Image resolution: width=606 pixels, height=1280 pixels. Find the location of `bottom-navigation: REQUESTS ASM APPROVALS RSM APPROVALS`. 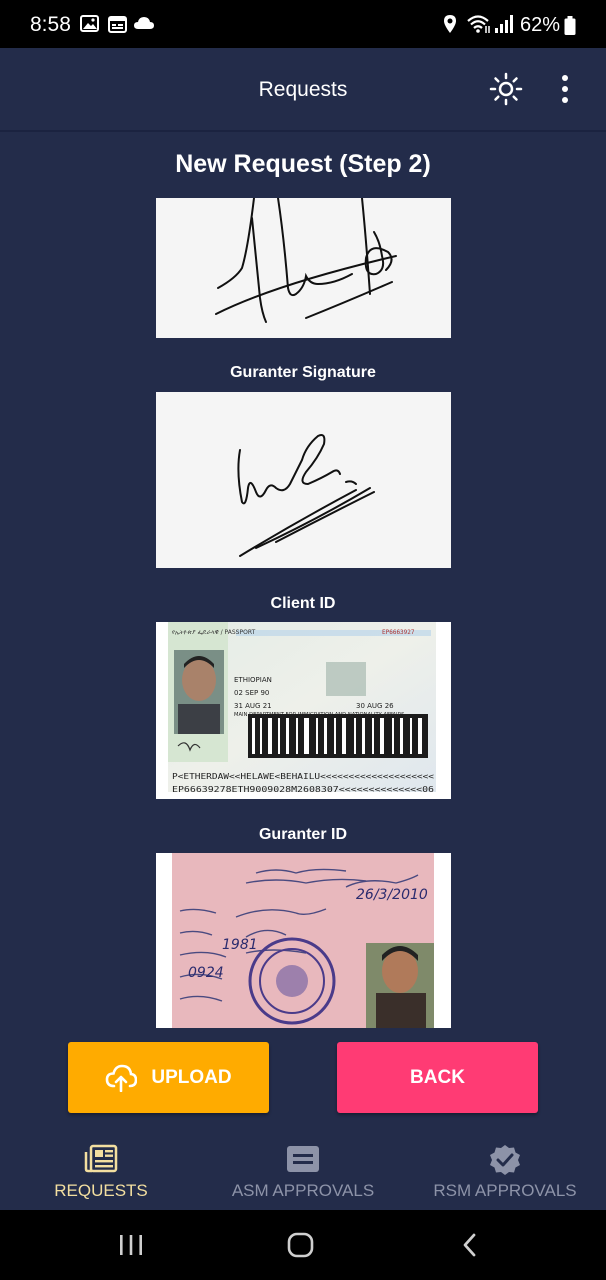

bottom-navigation: REQUESTS ASM APPROVALS RSM APPROVALS is located at coordinates (303, 1170).